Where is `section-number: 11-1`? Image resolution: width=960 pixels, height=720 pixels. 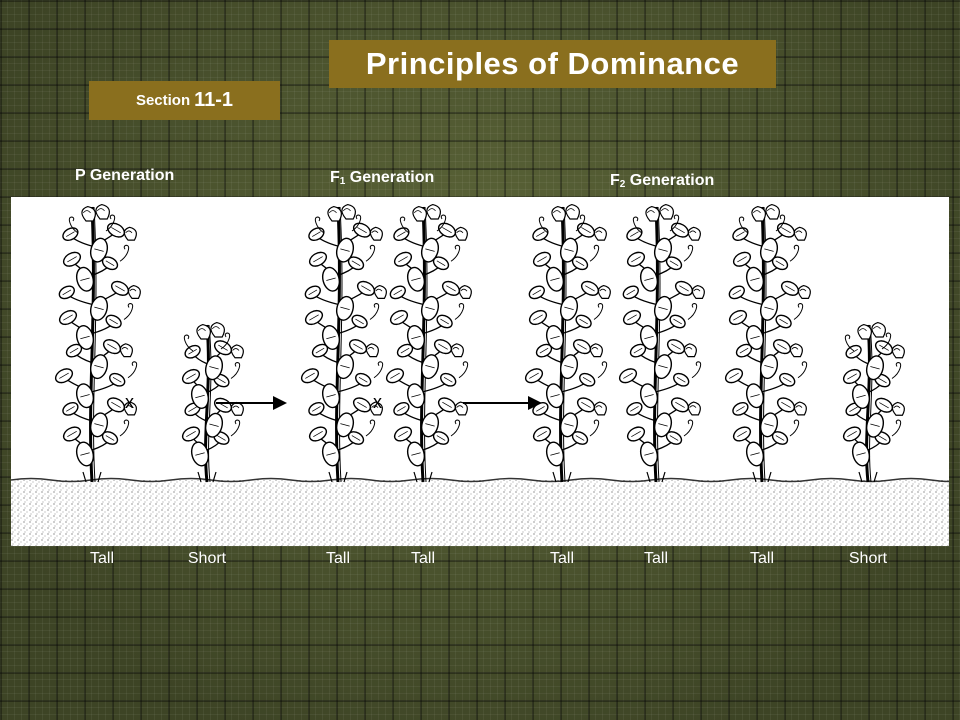 section-number: 11-1 is located at coordinates (214, 100).